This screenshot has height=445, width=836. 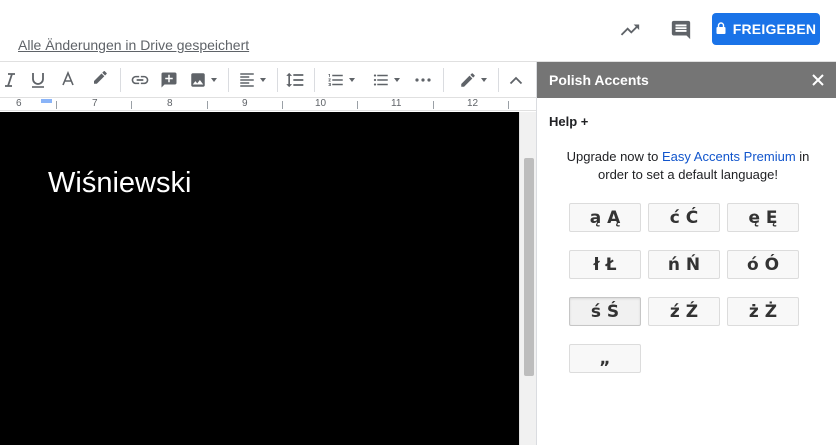 What do you see at coordinates (396, 103) in the screenshot?
I see `ruler-number: 11` at bounding box center [396, 103].